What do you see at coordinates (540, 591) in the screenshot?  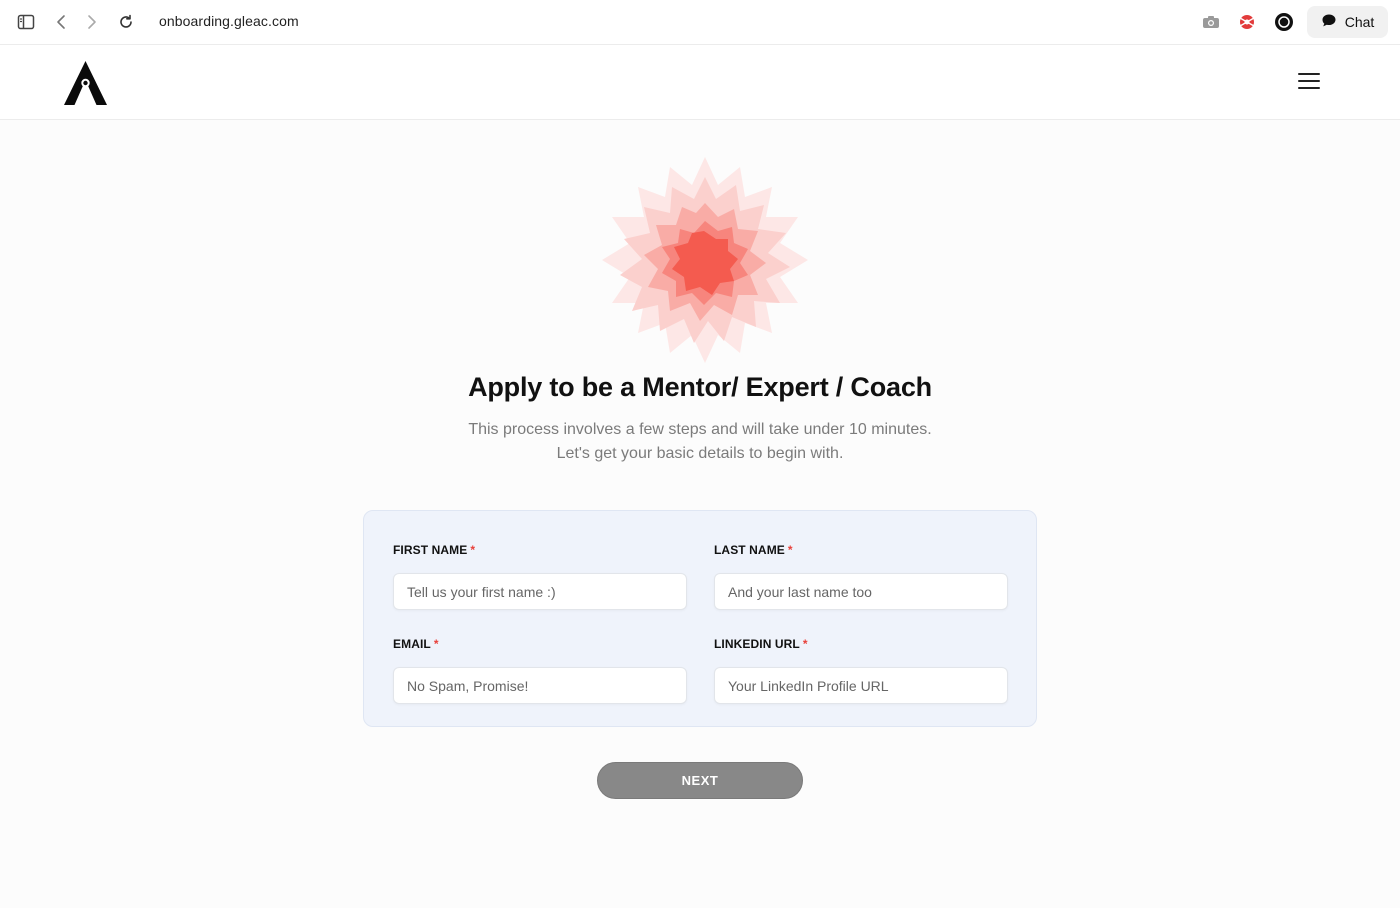 I see `first-name-input` at bounding box center [540, 591].